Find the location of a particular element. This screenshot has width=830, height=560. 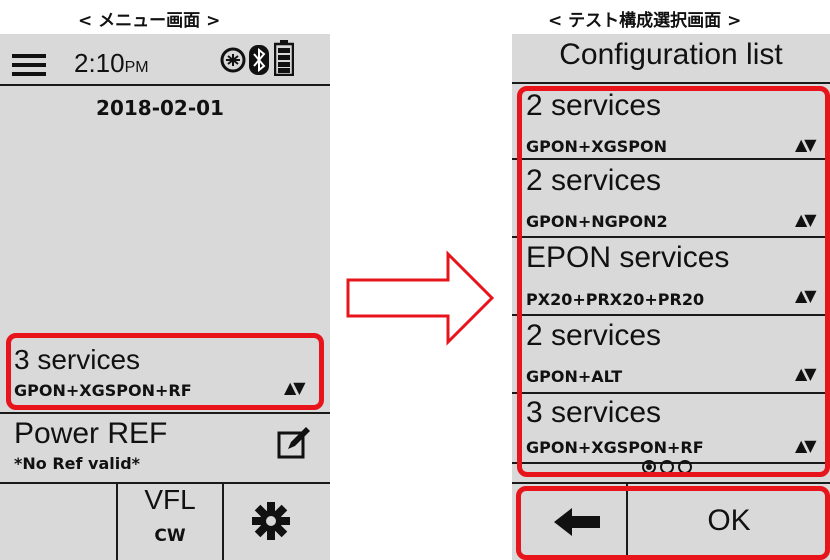

status-divider is located at coordinates (165, 85).